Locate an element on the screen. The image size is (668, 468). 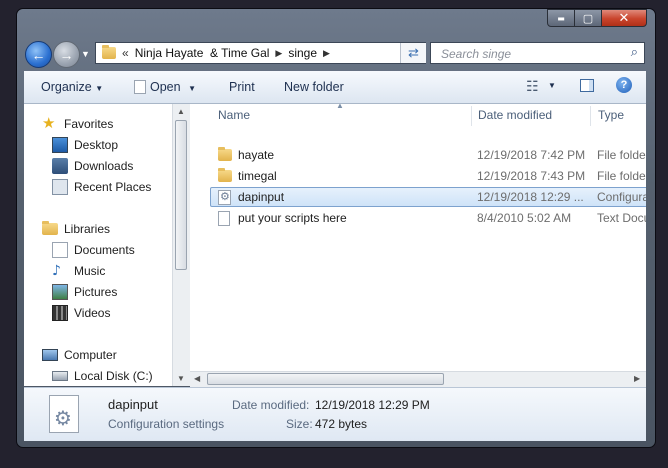
downloads-icon is located at coordinates (60, 166).